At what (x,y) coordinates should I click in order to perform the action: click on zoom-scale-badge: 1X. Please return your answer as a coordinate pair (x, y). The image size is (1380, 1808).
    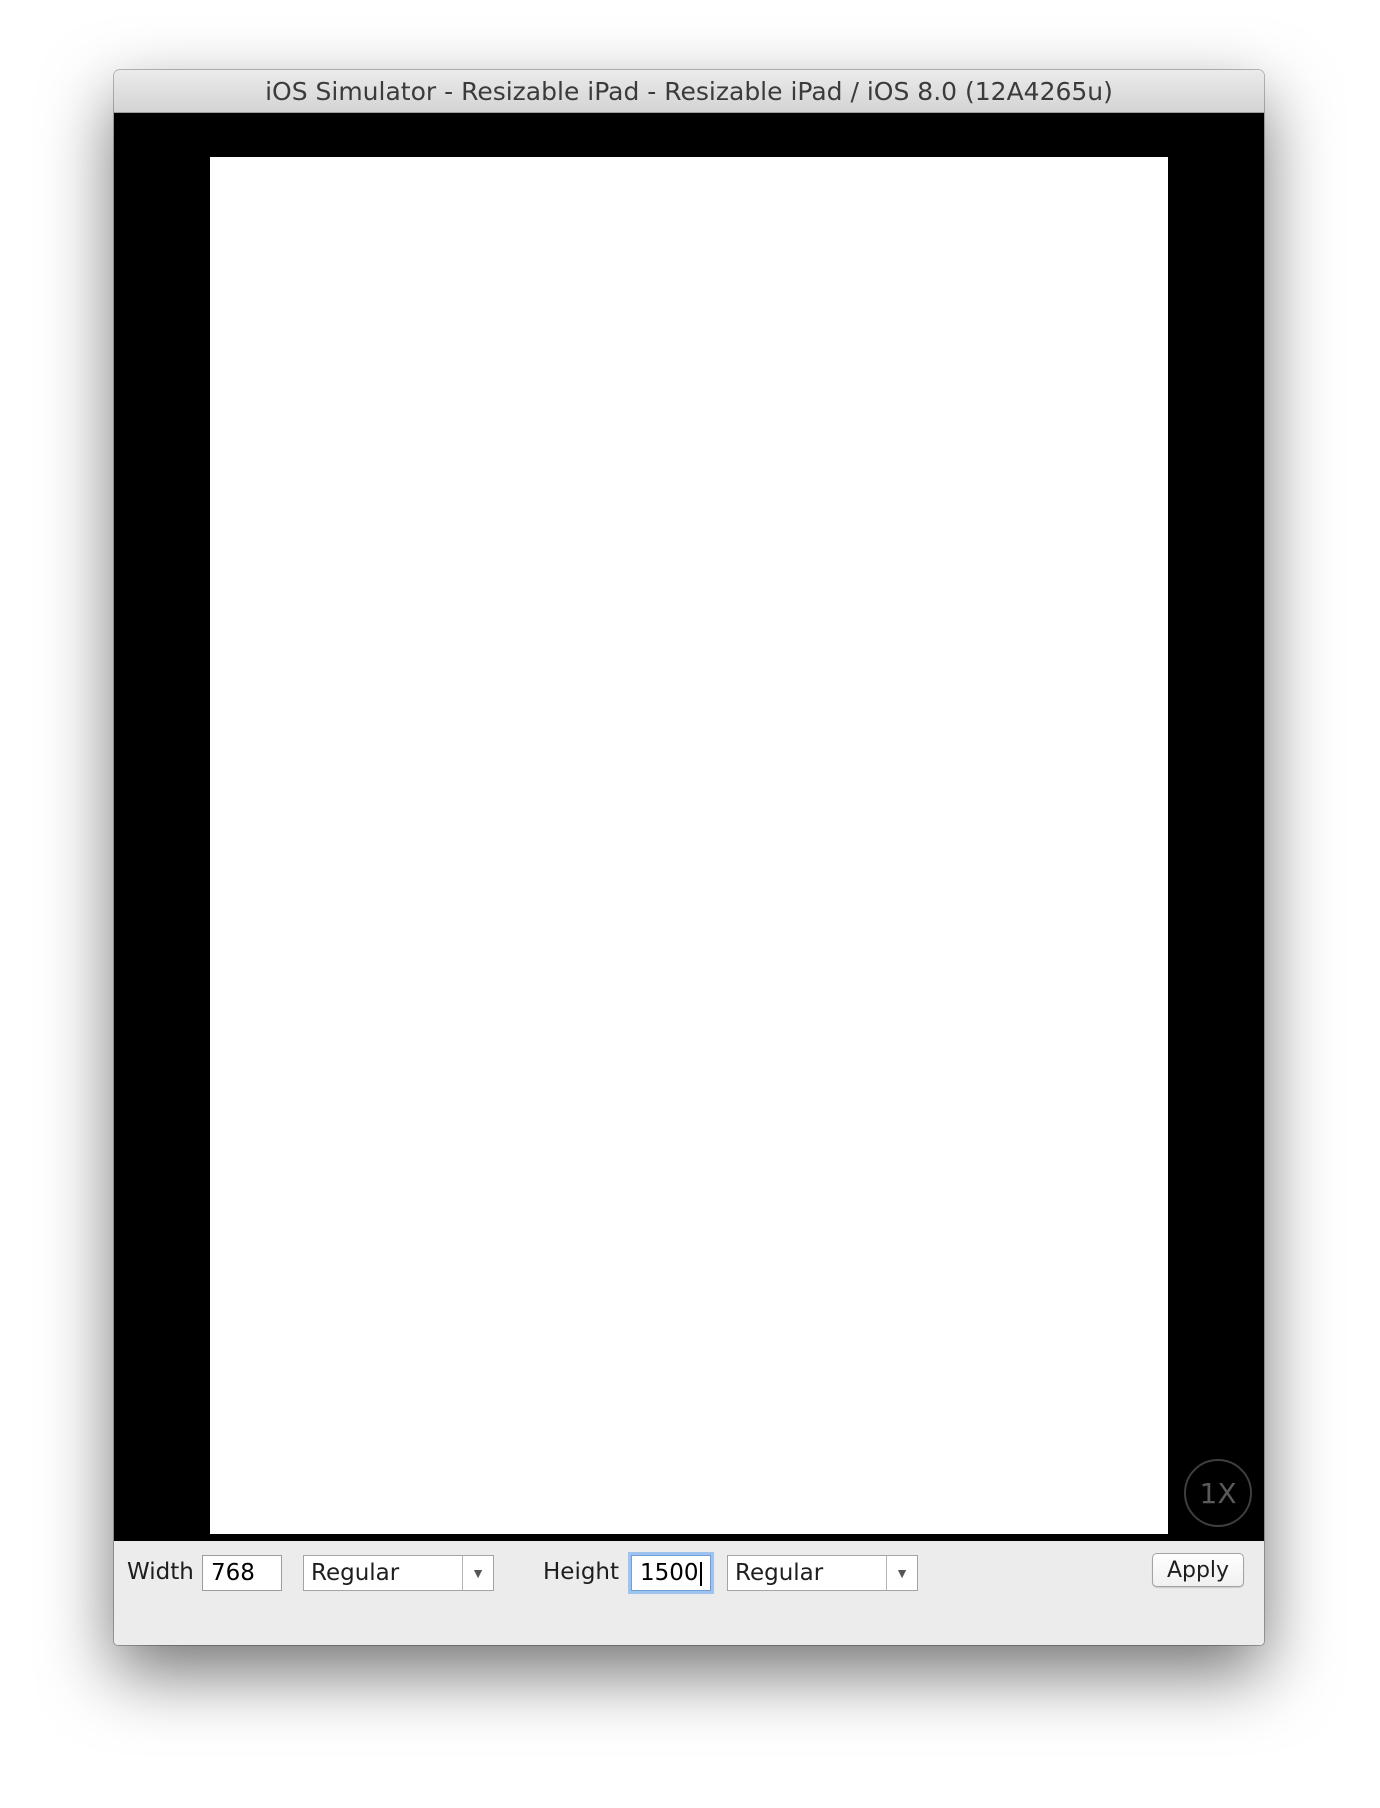
    Looking at the image, I should click on (1218, 1493).